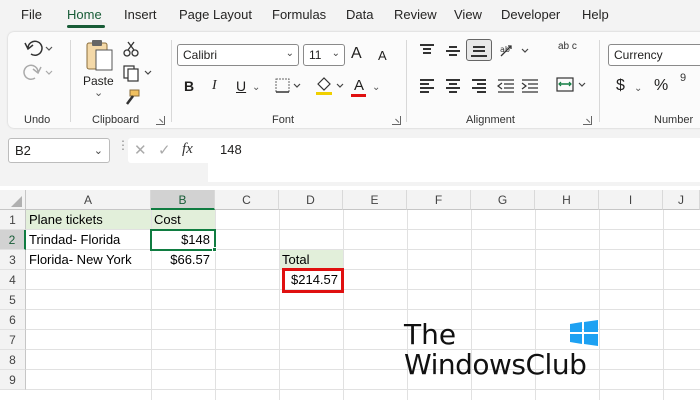 This screenshot has height=400, width=700. Describe the element at coordinates (215, 14) in the screenshot. I see `tab-page-layout: Page Layout` at that location.